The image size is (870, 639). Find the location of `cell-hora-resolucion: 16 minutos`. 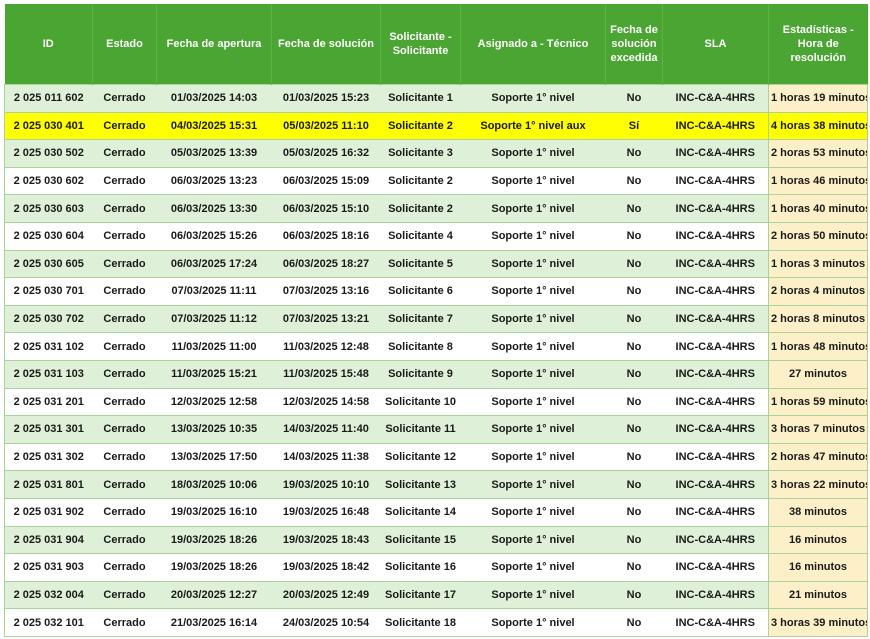

cell-hora-resolucion: 16 minutos is located at coordinates (818, 567).